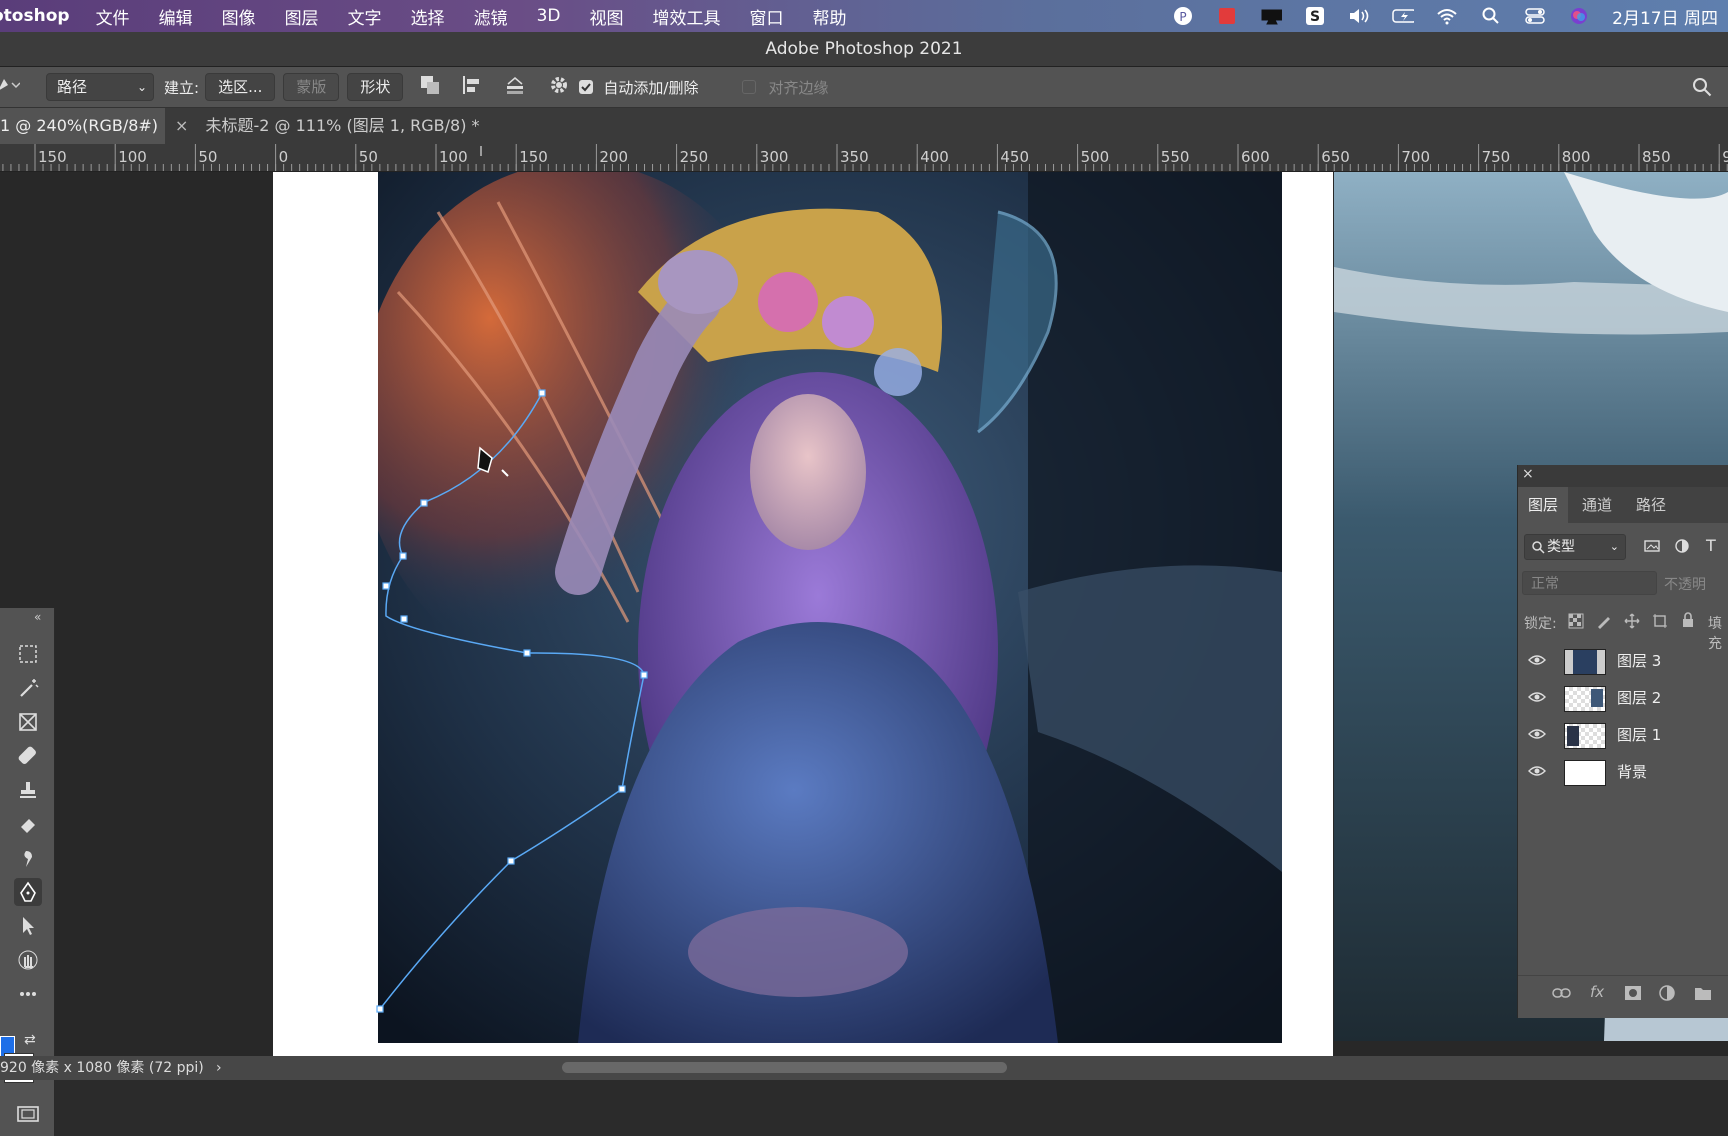 This screenshot has height=1136, width=1728. What do you see at coordinates (1623, 992) in the screenshot?
I see `layers-footer: fx` at bounding box center [1623, 992].